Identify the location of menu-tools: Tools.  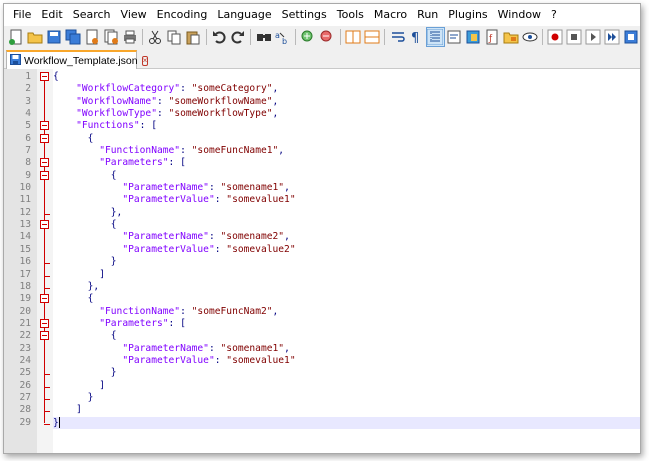
(350, 15).